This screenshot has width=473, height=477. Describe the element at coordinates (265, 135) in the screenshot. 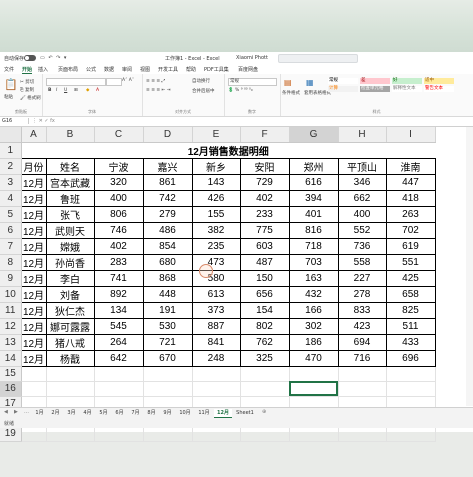

I see `column-header-F: F` at that location.